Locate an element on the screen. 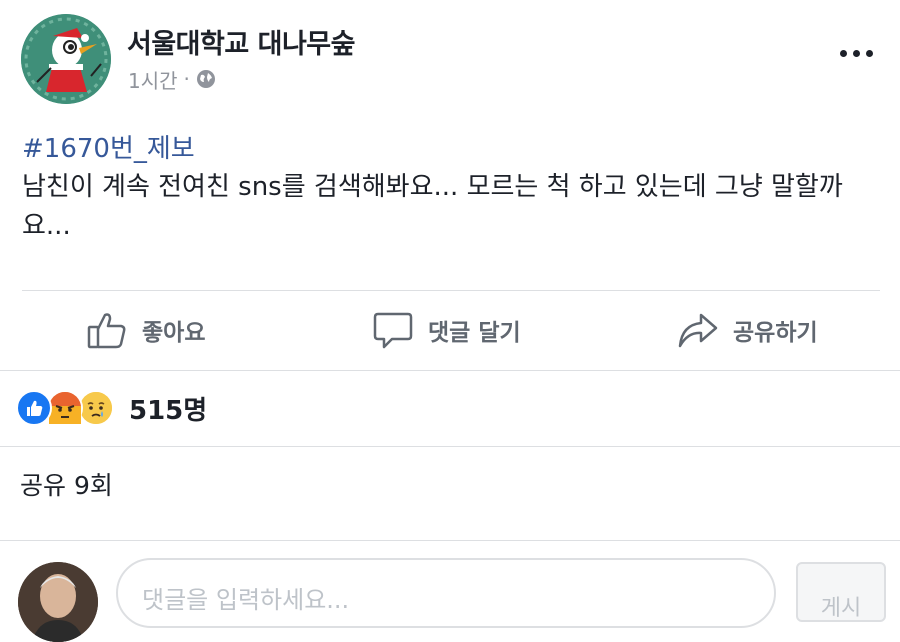 The height and width of the screenshot is (642, 900). thumbs-up-icon is located at coordinates (106, 331).